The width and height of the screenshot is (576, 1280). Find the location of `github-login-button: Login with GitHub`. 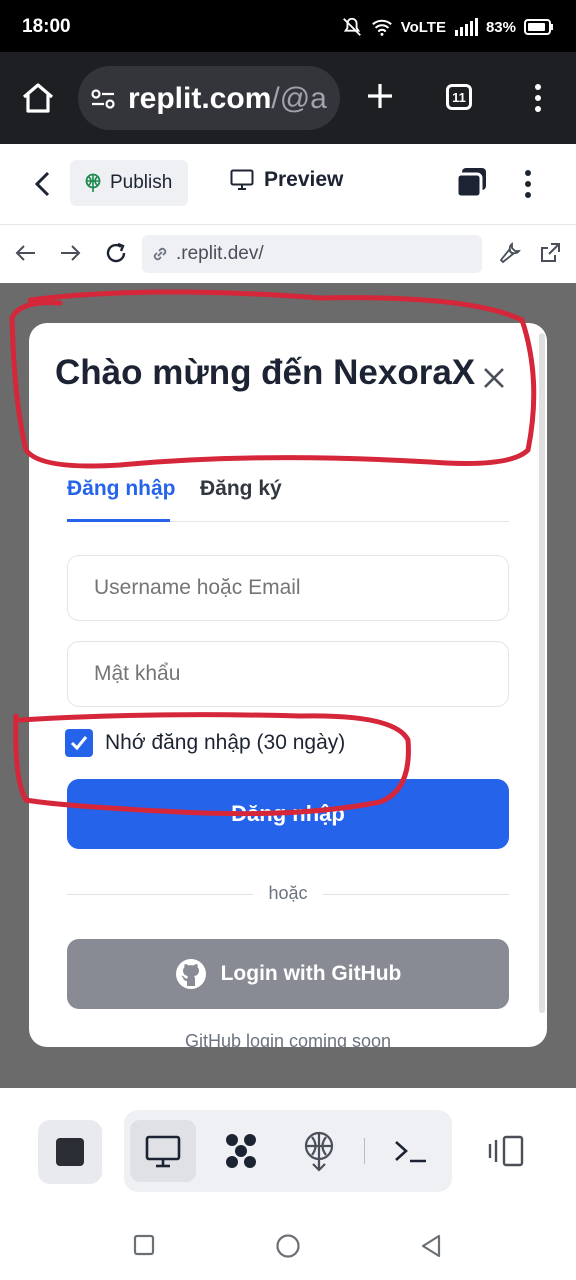

github-login-button: Login with GitHub is located at coordinates (288, 974).